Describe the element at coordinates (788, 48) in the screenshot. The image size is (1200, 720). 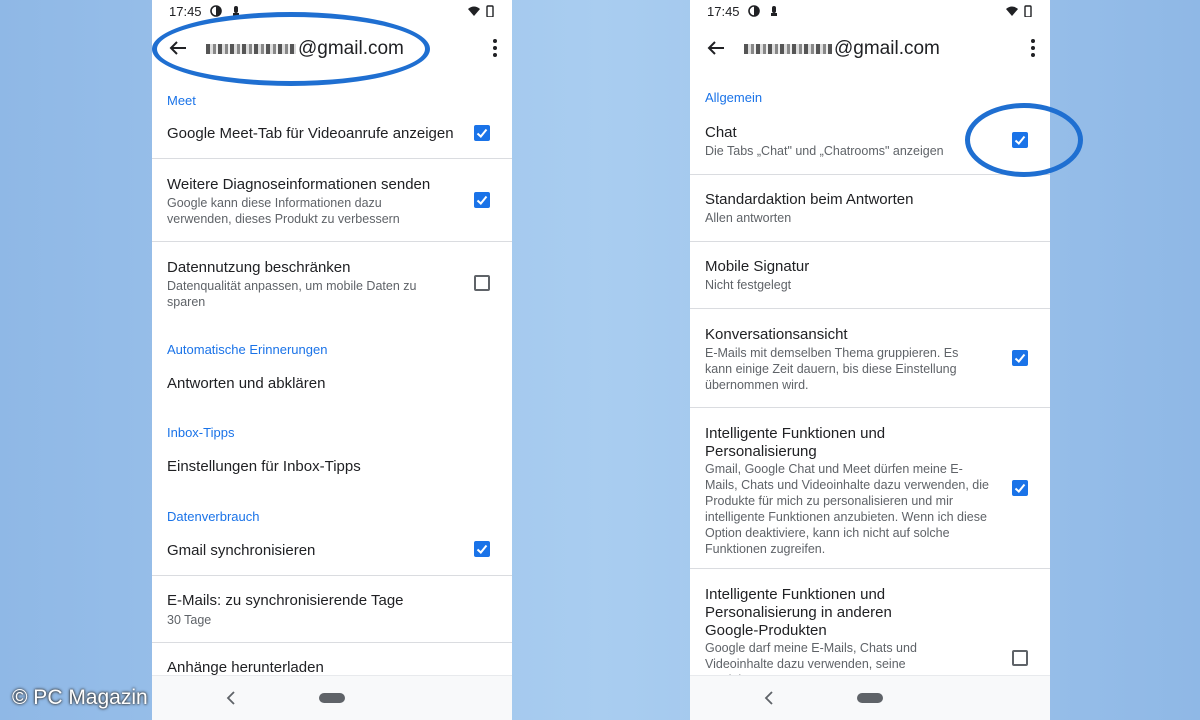
I see `redacted-name` at that location.